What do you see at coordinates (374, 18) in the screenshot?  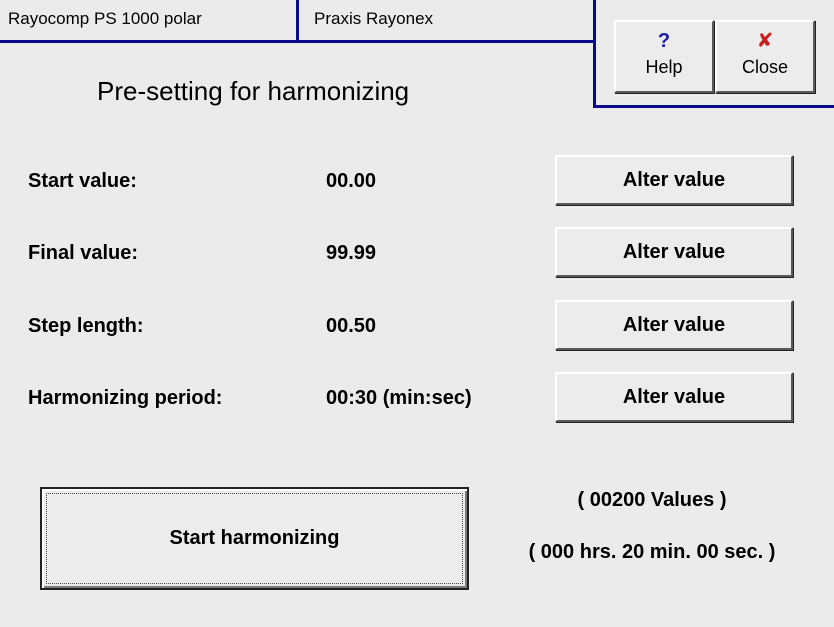 I see `practice-label: Praxis Rayonex` at bounding box center [374, 18].